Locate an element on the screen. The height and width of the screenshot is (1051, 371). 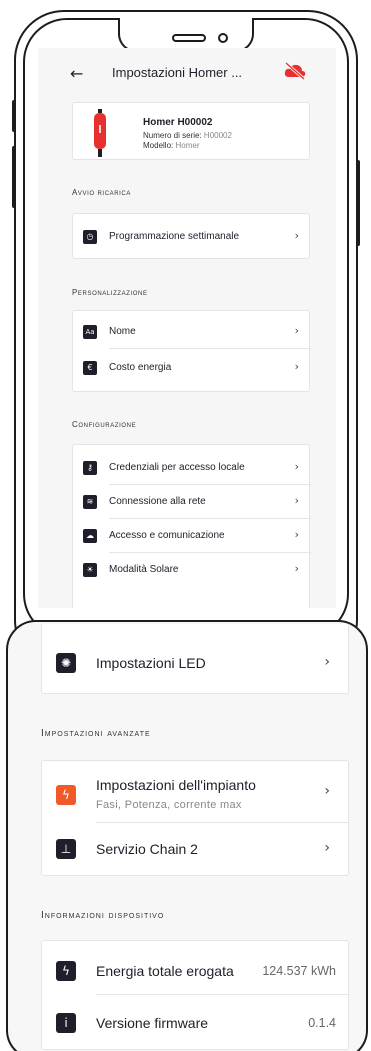
list-item: ⊥ Servizio Chain 2 › is located at coordinates (195, 850).